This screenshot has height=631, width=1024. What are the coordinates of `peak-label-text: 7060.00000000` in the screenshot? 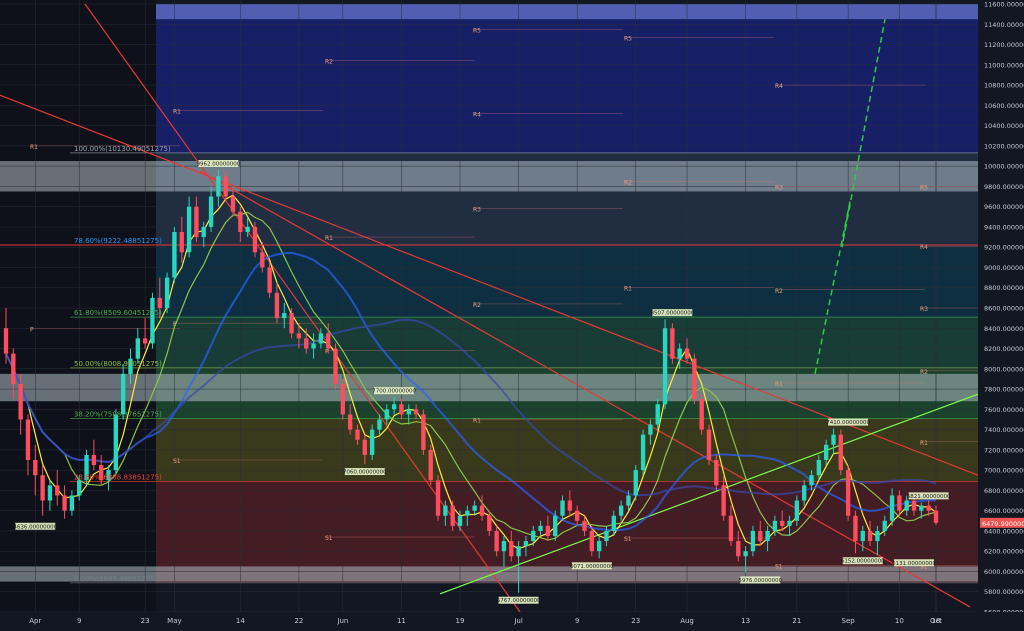 It's located at (365, 473).